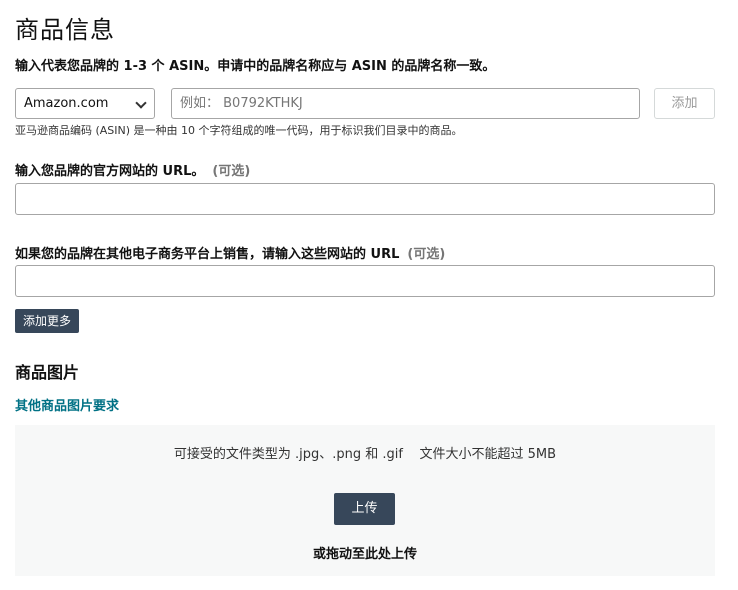 The height and width of the screenshot is (590, 738). Describe the element at coordinates (141, 103) in the screenshot. I see `chevron-down-icon` at that location.